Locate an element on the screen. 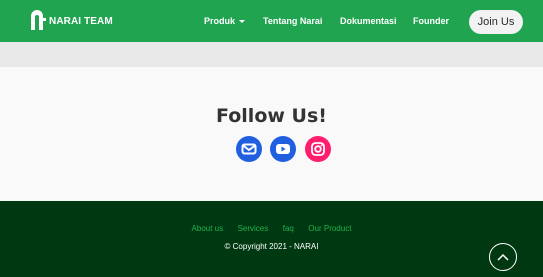 The height and width of the screenshot is (277, 543). grey-strip is located at coordinates (271, 54).